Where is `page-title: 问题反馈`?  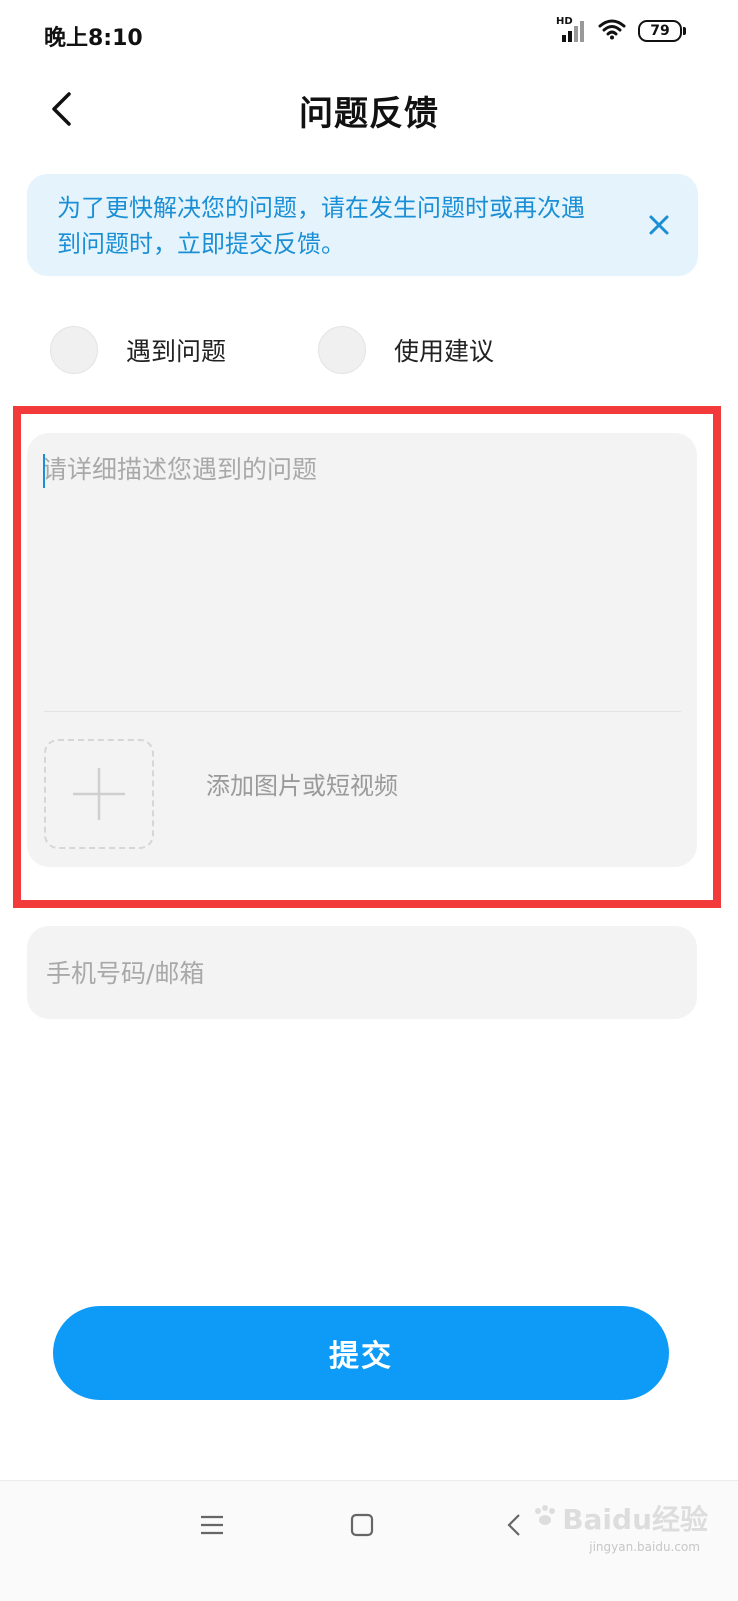
page-title: 问题反馈 is located at coordinates (369, 114).